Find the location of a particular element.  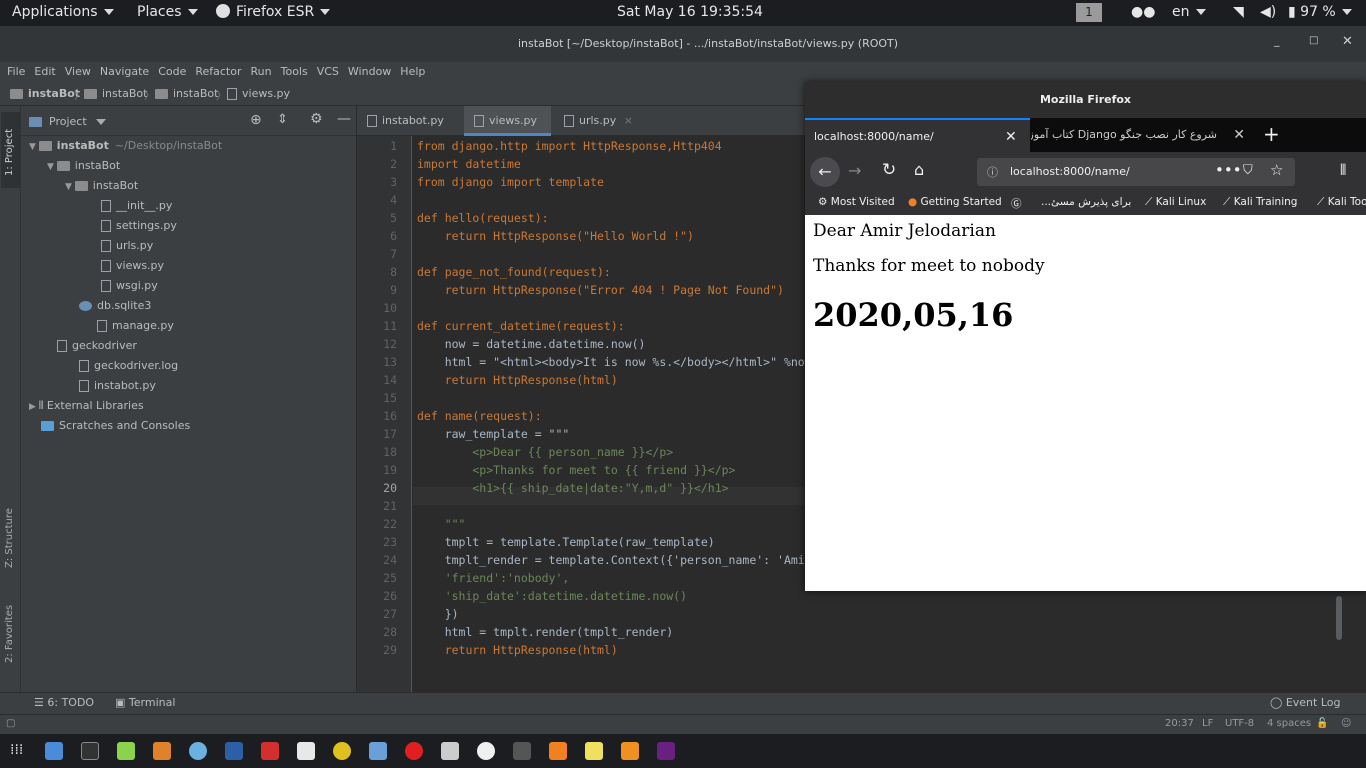

workspace-indicator: 1 is located at coordinates (1089, 12).